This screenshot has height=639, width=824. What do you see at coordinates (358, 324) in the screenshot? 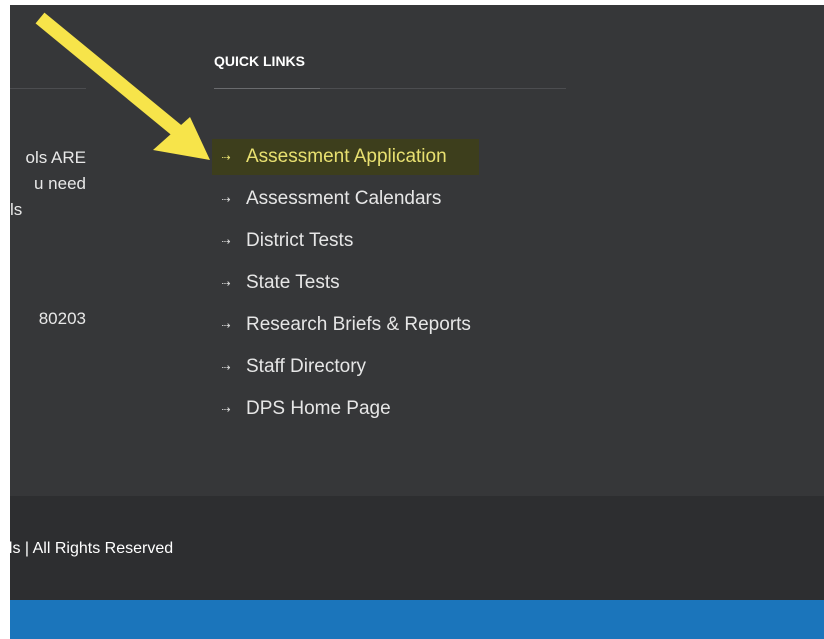
I see `quick-link-label: Research Briefs & Reports` at bounding box center [358, 324].